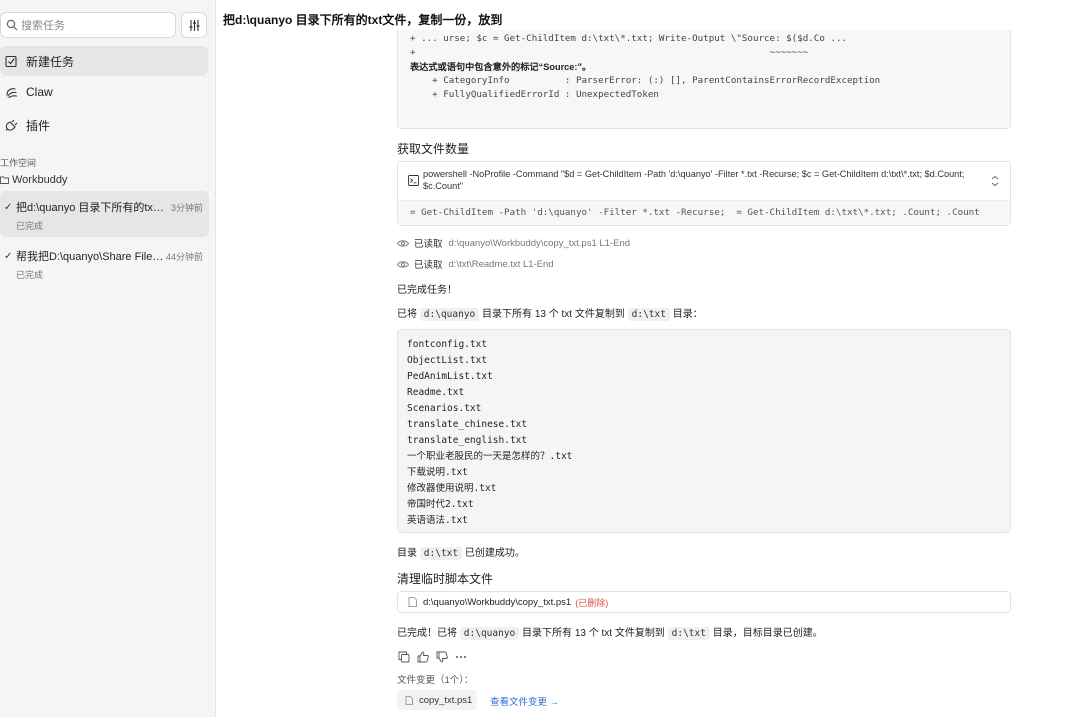  What do you see at coordinates (403, 656) in the screenshot?
I see `copy-icon` at bounding box center [403, 656].